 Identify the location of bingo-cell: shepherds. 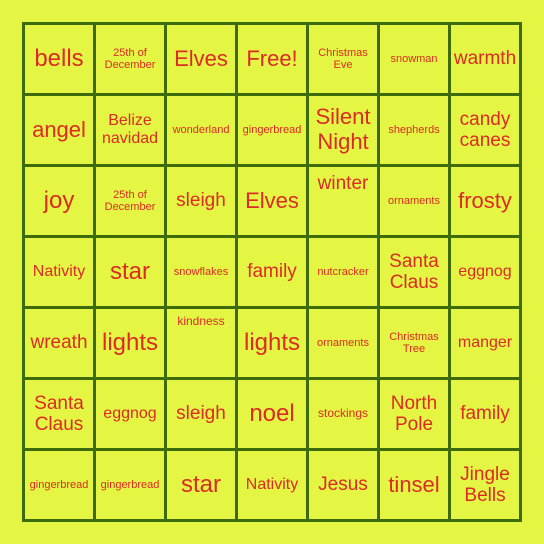
(414, 130).